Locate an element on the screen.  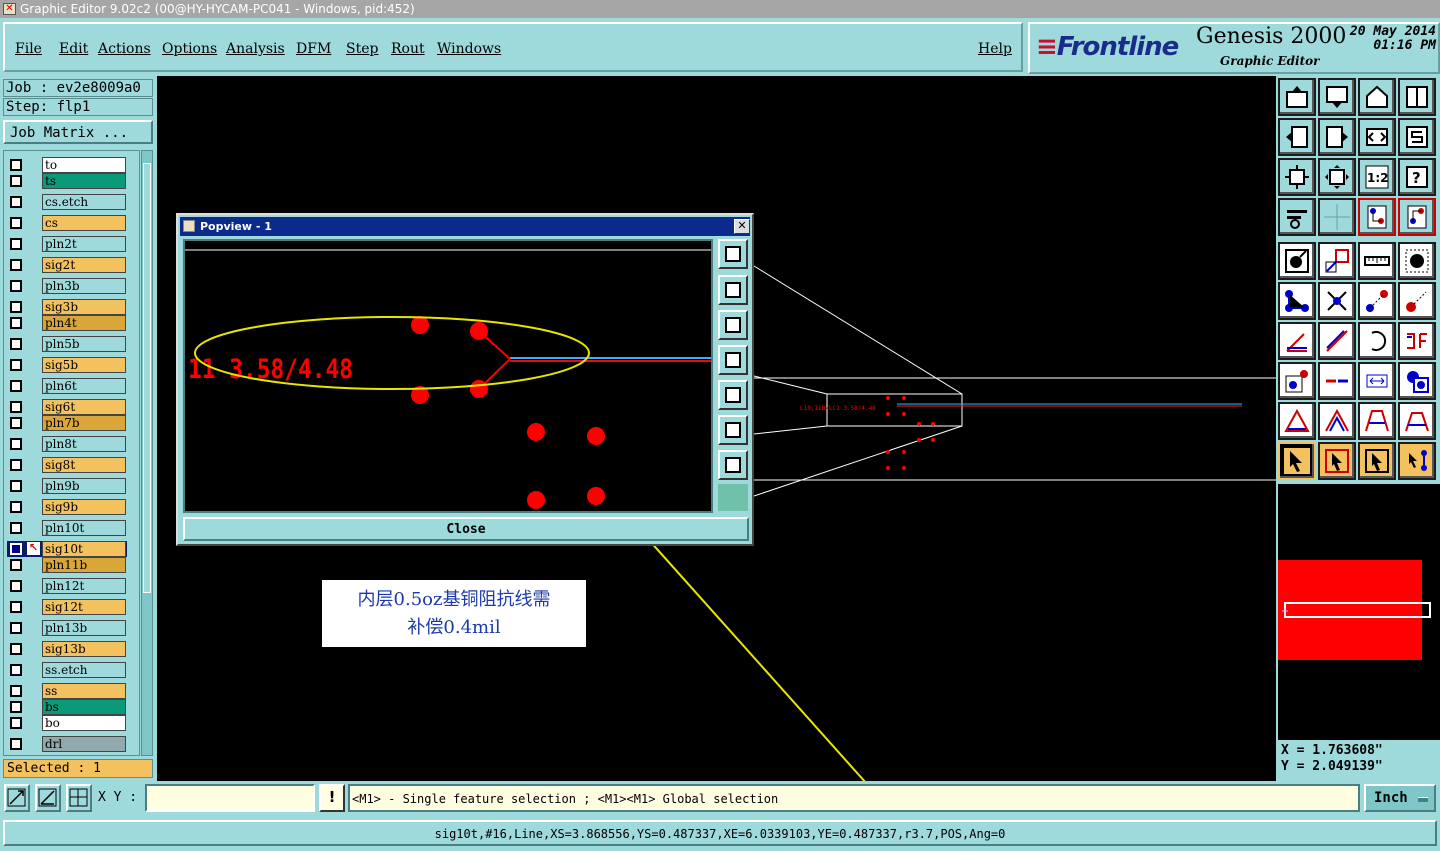
layer-row-pln10t: pln10t is located at coordinates (67, 528).